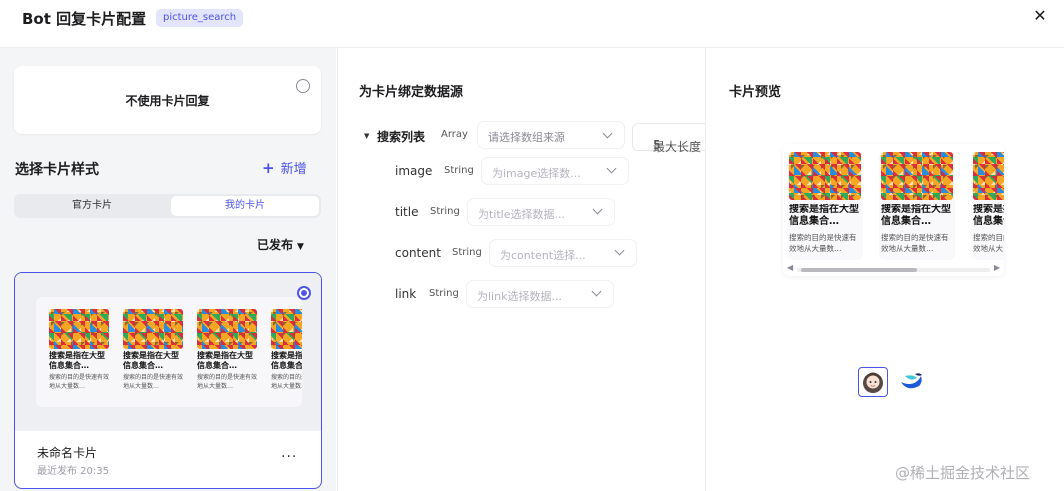 Image resolution: width=1064 pixels, height=491 pixels. Describe the element at coordinates (1040, 16) in the screenshot. I see `close-icon: ✕` at that location.